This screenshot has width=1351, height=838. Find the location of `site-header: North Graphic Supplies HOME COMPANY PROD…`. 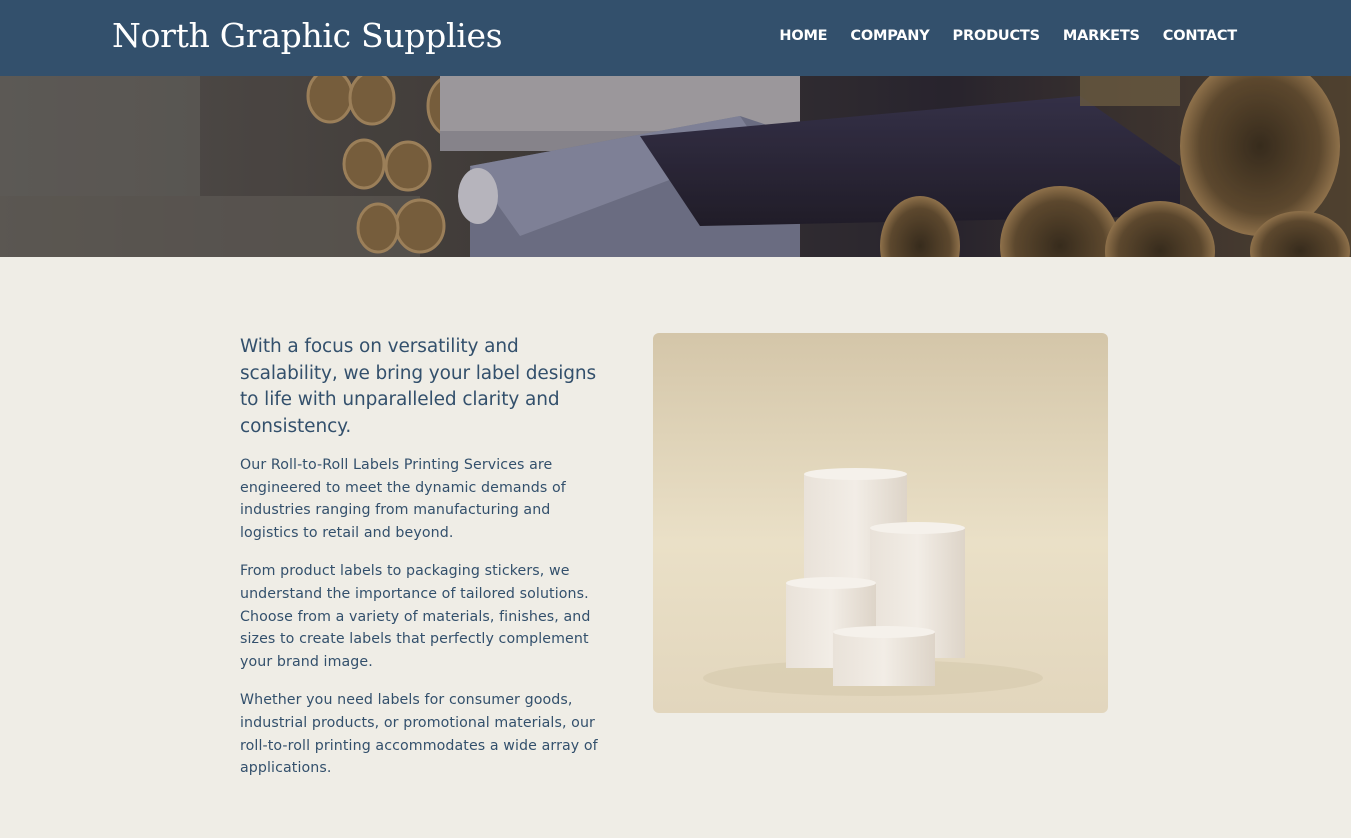

site-header: North Graphic Supplies HOME COMPANY PROD… is located at coordinates (675, 38).